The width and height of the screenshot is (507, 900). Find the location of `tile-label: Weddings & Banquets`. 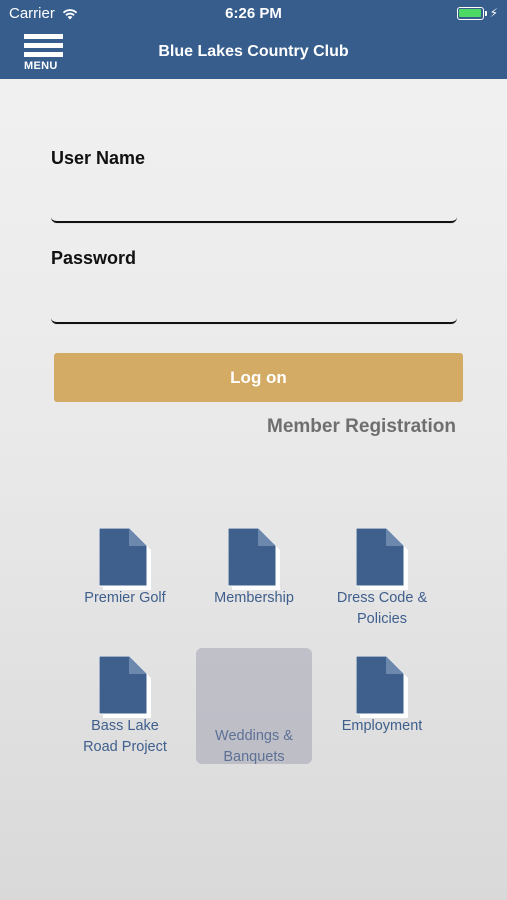

tile-label: Weddings & Banquets is located at coordinates (254, 746).